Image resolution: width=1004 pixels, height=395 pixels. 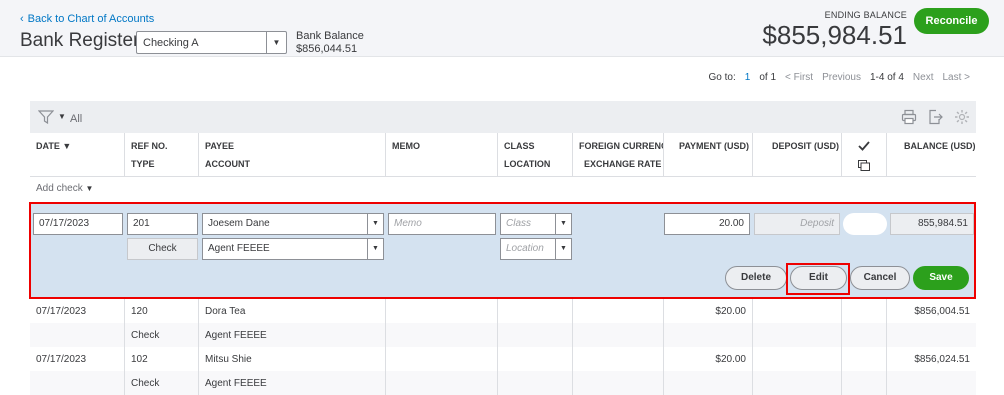 I want to click on ref-type-column-header: REF NO. TYPE, so click(x=162, y=155).